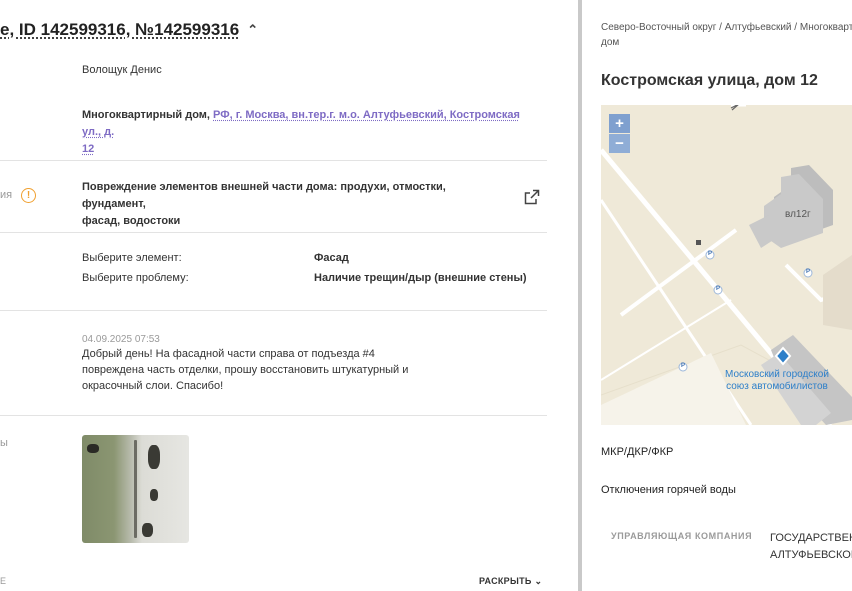 The image size is (852, 591). Describe the element at coordinates (619, 123) in the screenshot. I see `zoom-in-button: +` at that location.